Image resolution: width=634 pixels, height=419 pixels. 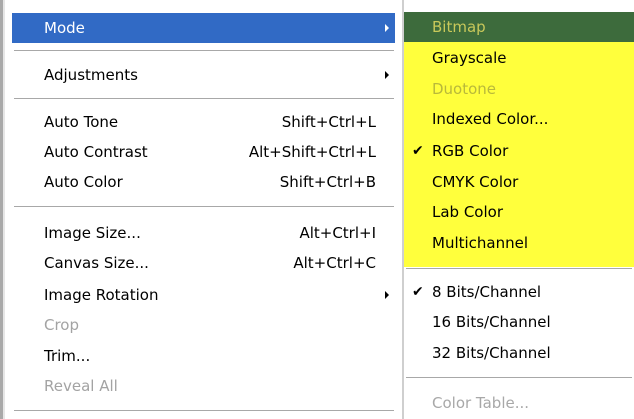 I want to click on submenu-item-label: Multichannel, so click(x=480, y=243).